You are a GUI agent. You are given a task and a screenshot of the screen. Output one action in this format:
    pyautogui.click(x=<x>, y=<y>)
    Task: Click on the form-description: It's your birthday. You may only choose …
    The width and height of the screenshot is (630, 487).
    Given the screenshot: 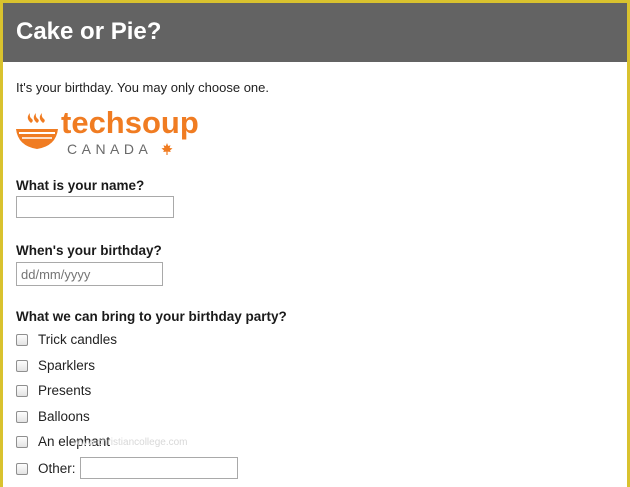 What is the action you would take?
    pyautogui.click(x=143, y=87)
    